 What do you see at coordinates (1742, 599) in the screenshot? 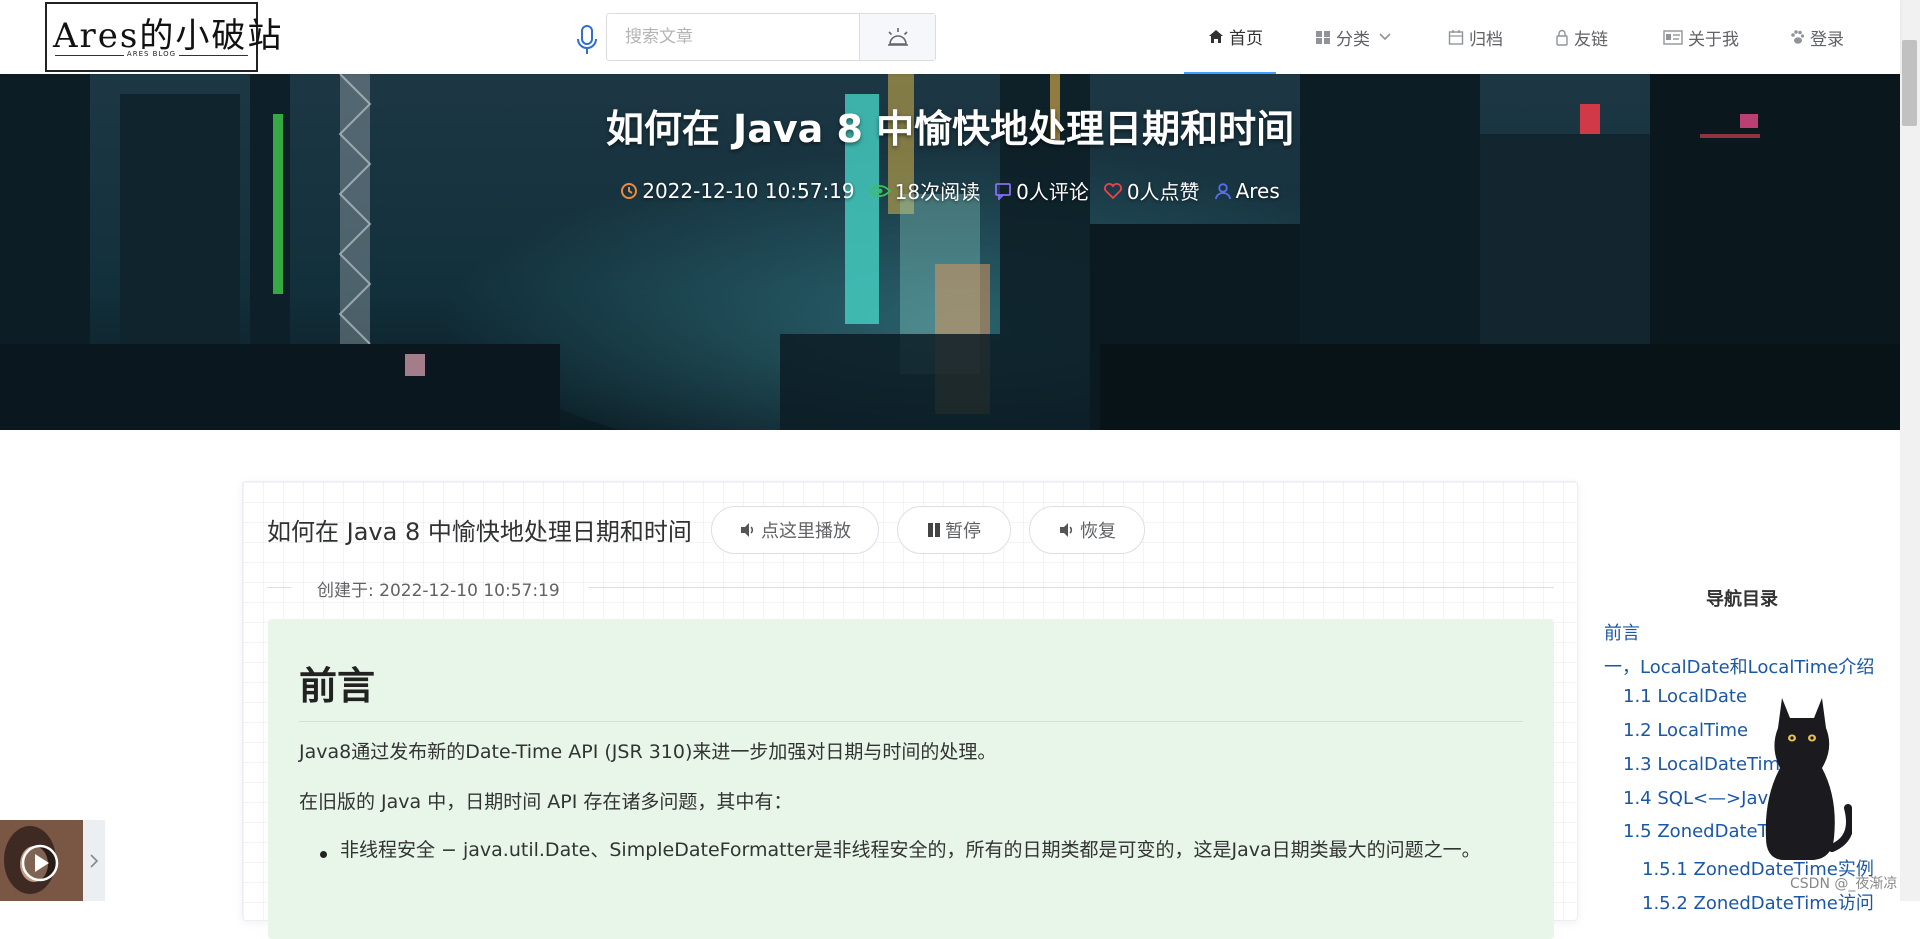
I see `toc-title: 导航目录` at bounding box center [1742, 599].